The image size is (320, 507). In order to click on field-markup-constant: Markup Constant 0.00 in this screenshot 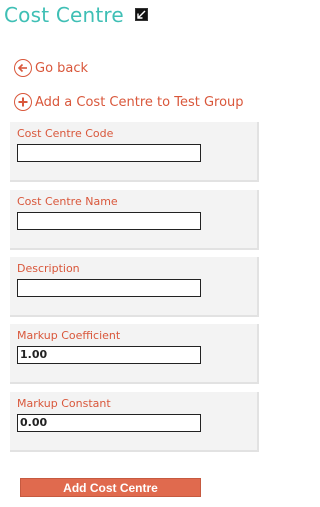, I will do `click(134, 422)`.